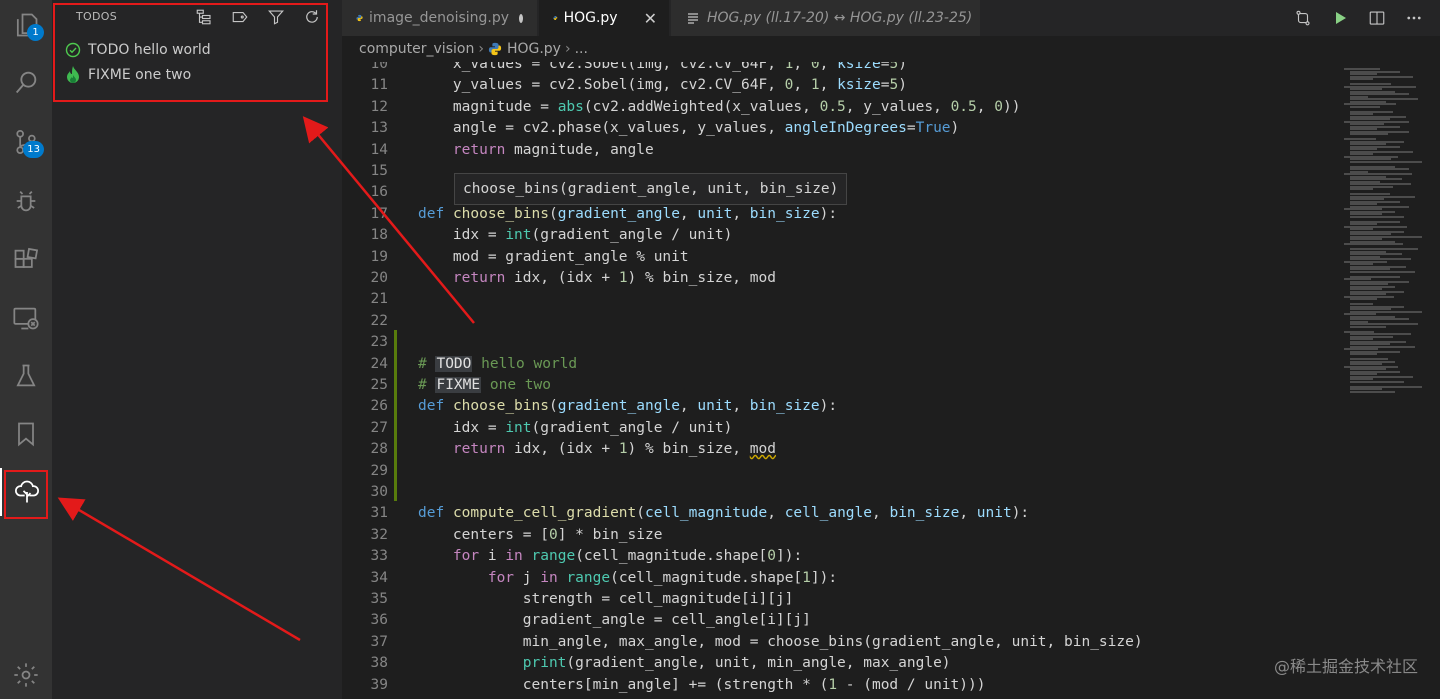 This screenshot has width=1440, height=699. Describe the element at coordinates (498, 363) in the screenshot. I see `code-text: # TODO hello world` at that location.